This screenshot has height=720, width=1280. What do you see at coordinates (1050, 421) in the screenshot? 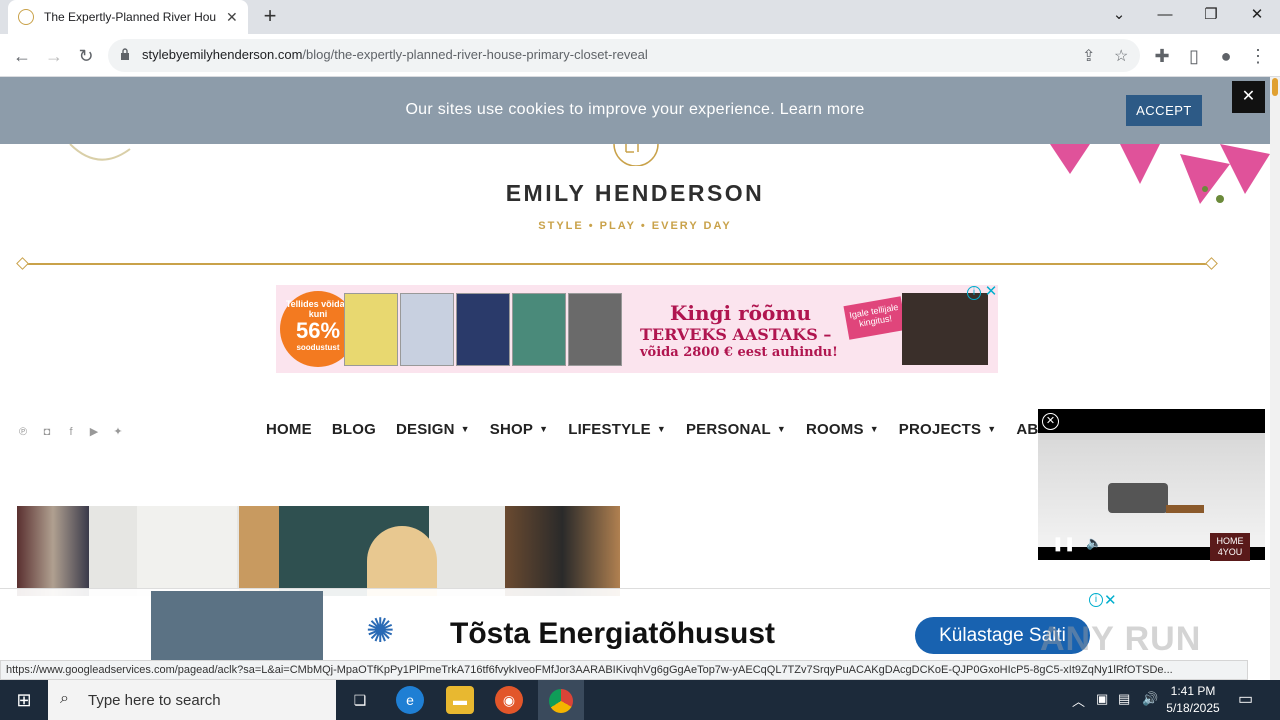
I see `video-close-icon: ✕` at bounding box center [1050, 421].